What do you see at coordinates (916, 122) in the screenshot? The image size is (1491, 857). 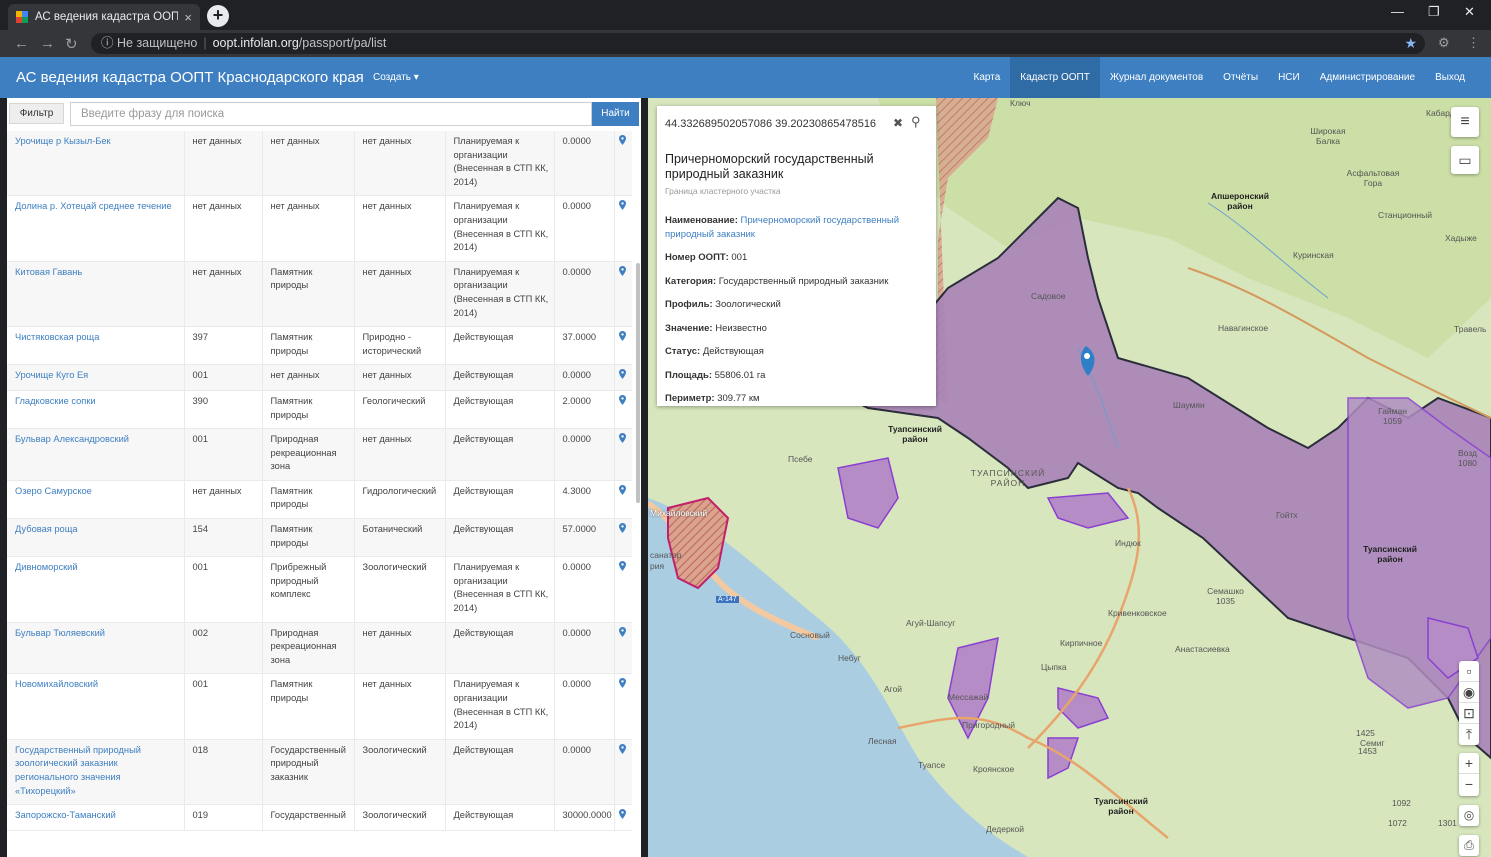 I see `popup-search-icon: ⚲` at bounding box center [916, 122].